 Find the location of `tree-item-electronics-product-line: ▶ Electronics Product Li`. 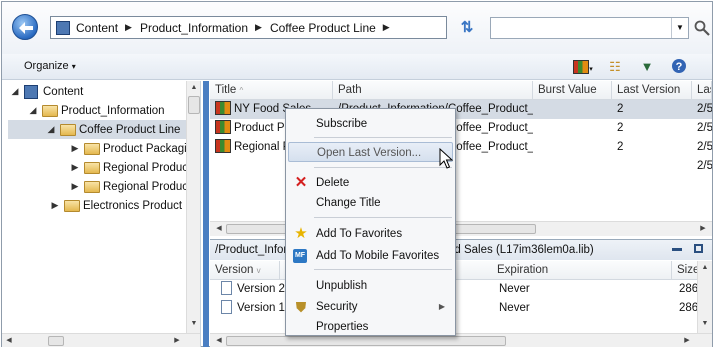

tree-item-electronics-product-line: ▶ Electronics Product Li is located at coordinates (122, 205).